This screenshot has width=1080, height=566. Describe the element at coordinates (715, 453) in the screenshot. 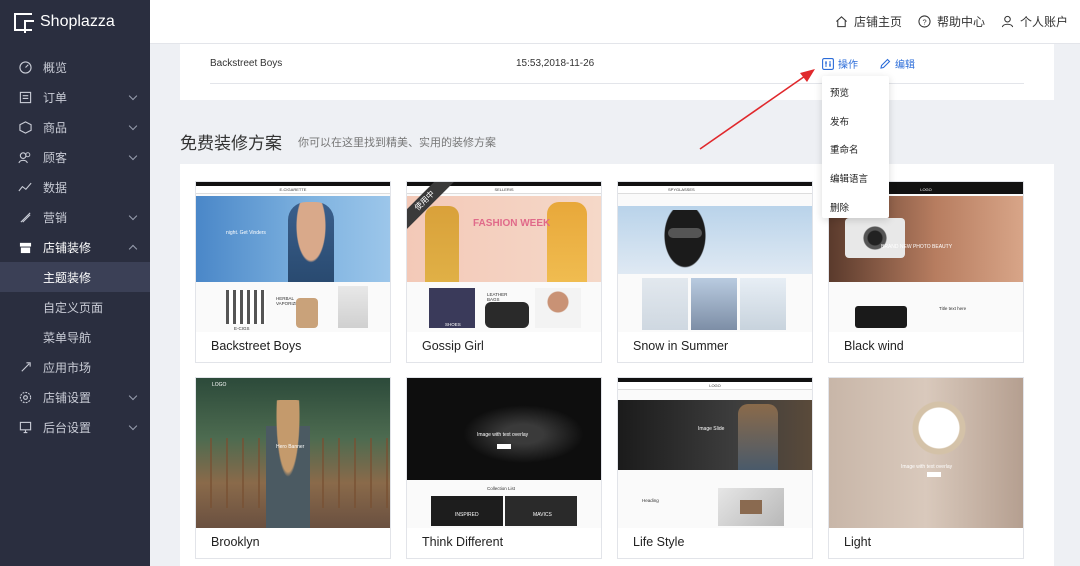

I see `theme-thumbnail: LOGO Image Slide Heading` at that location.